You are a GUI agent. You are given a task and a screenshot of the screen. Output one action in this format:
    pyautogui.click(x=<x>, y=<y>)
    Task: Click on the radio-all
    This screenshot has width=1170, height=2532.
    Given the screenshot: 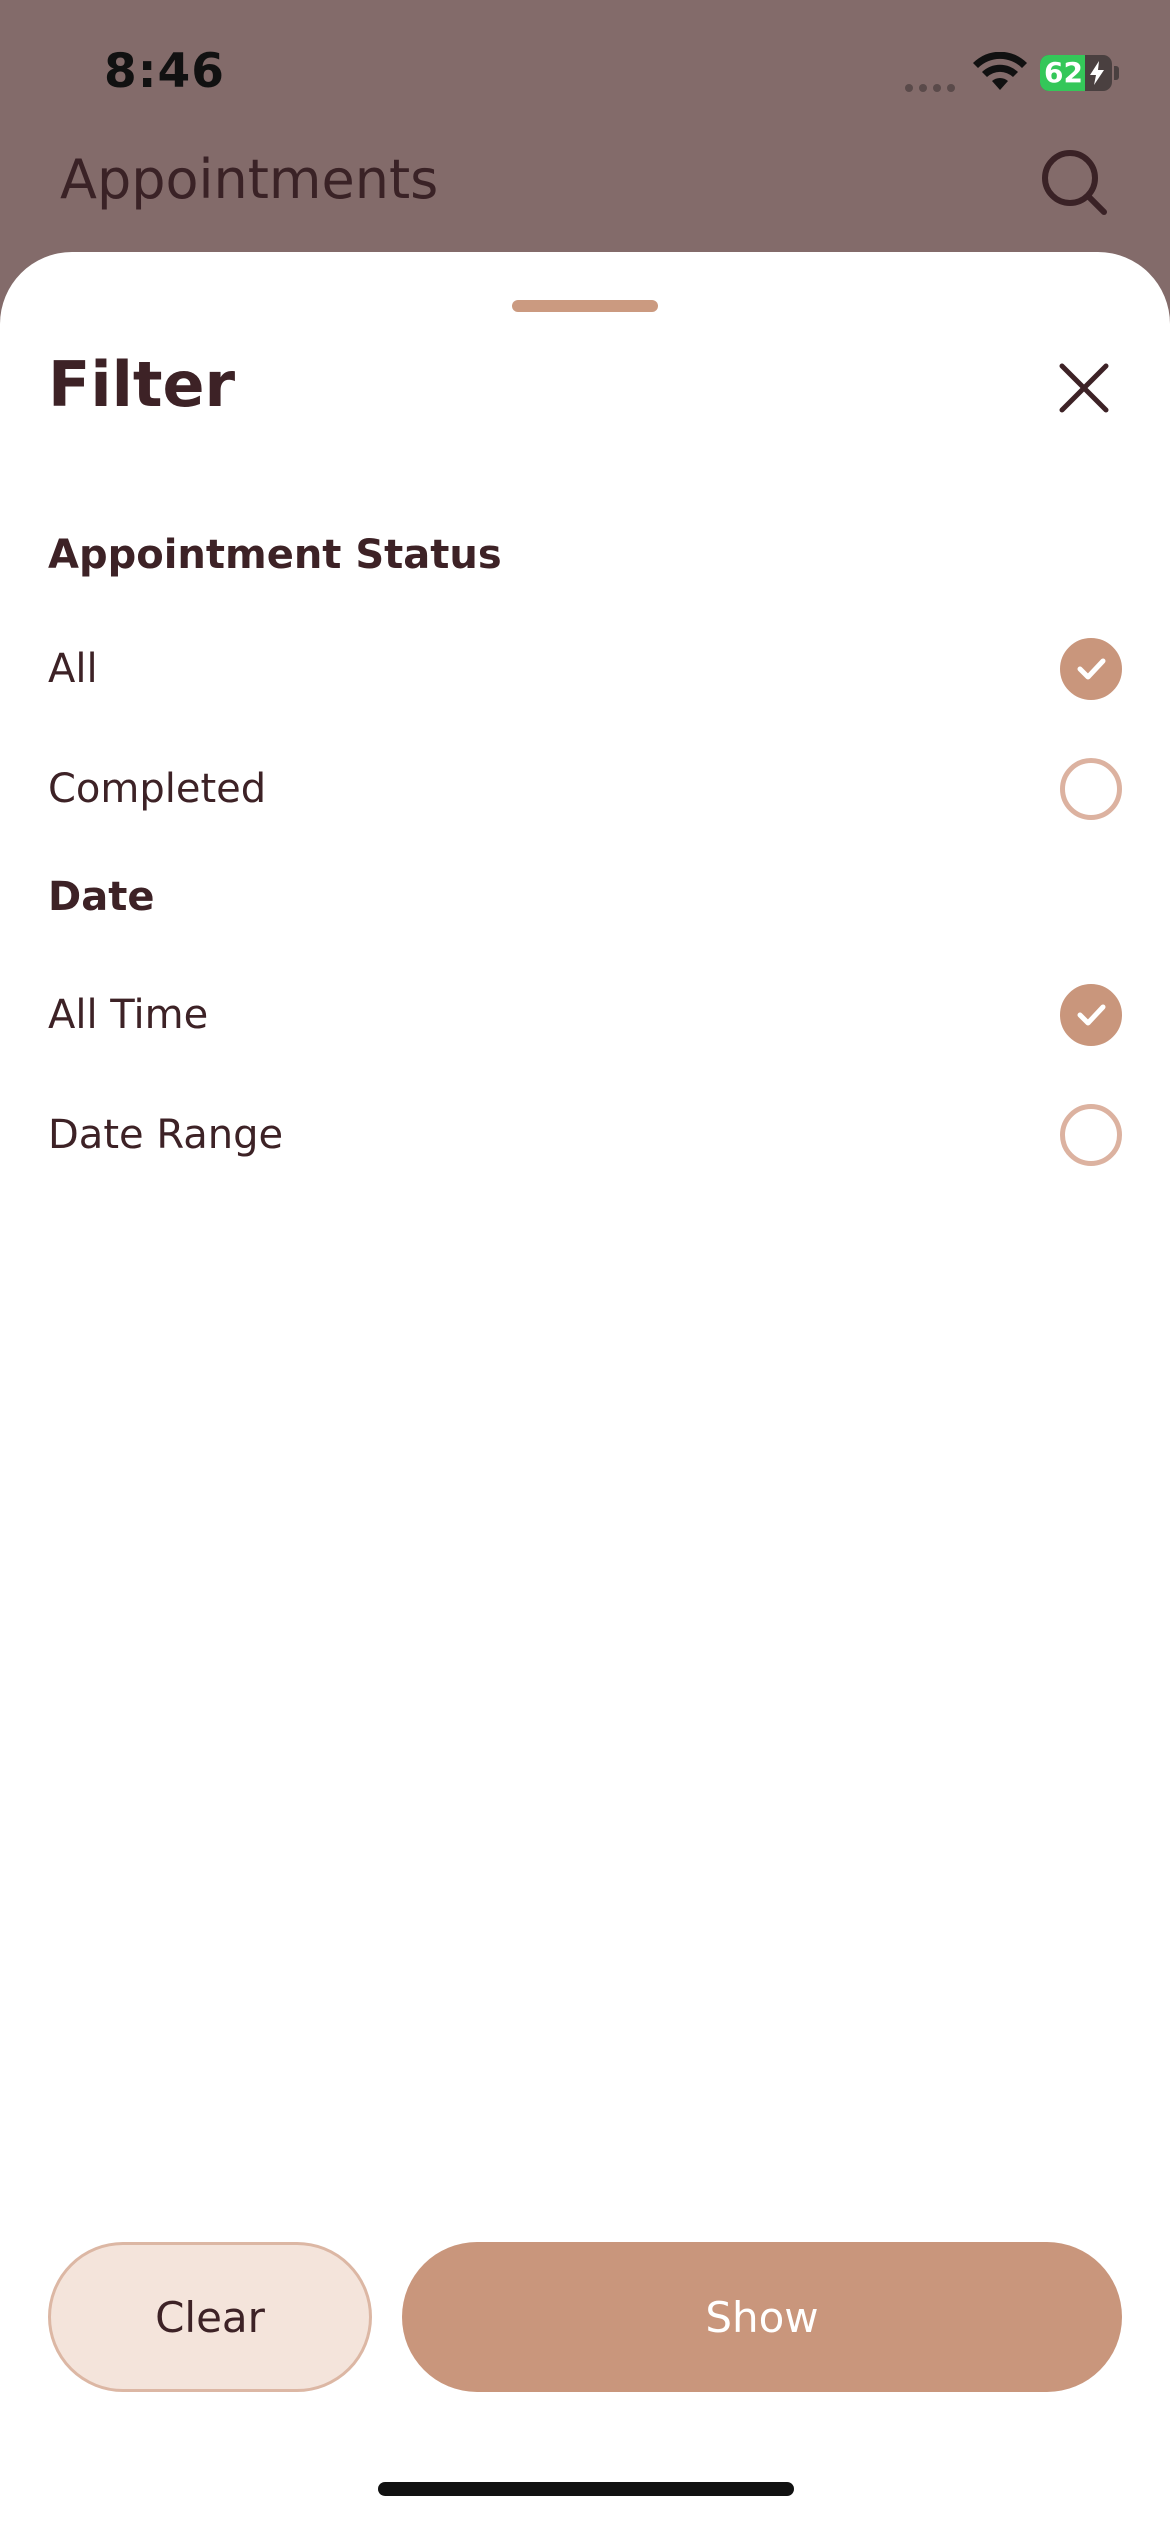 What is the action you would take?
    pyautogui.click(x=1091, y=669)
    